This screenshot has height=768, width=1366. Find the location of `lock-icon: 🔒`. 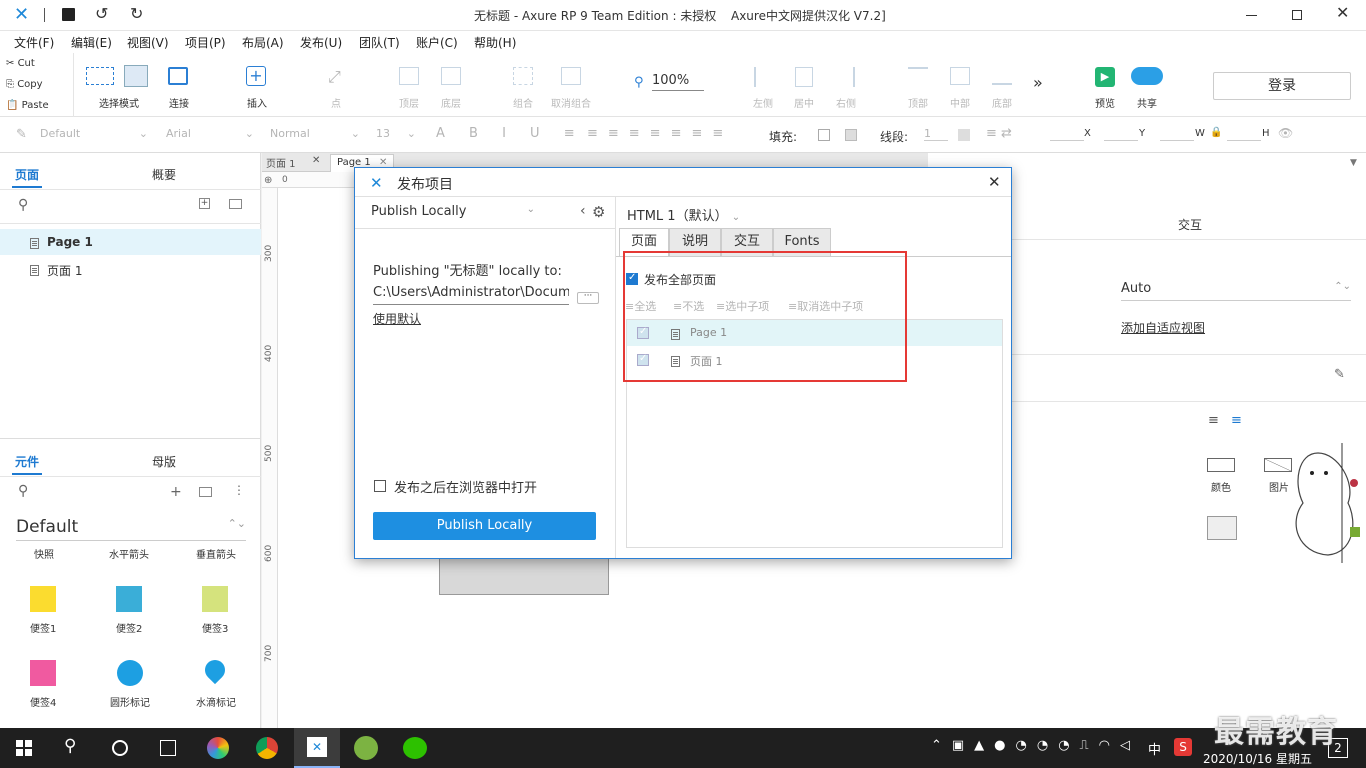

lock-icon: 🔒 is located at coordinates (1216, 132).